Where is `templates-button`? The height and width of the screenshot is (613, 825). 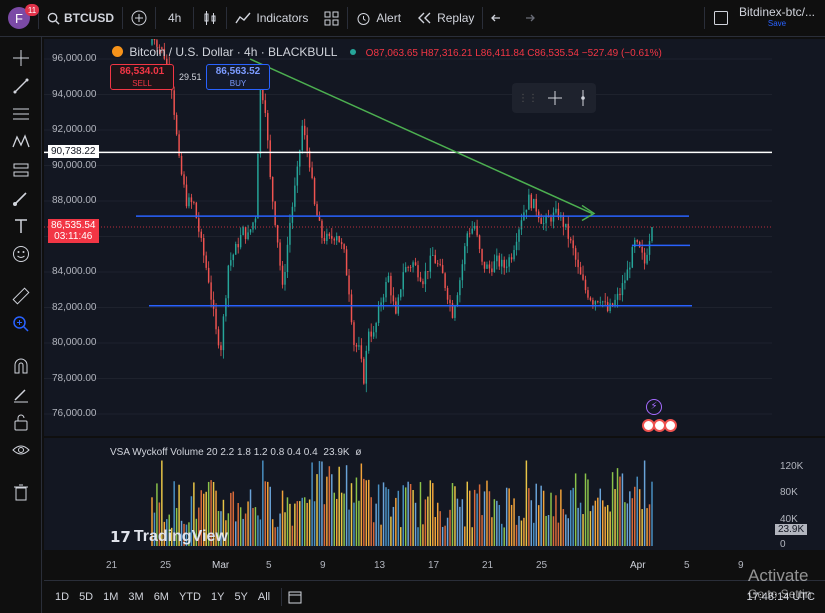
templates-button is located at coordinates (331, 18).